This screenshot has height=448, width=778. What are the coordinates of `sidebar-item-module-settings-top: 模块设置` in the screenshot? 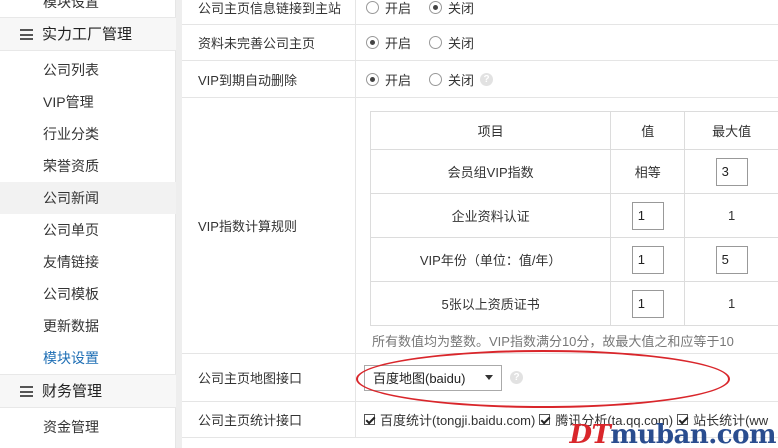 It's located at (88, 9).